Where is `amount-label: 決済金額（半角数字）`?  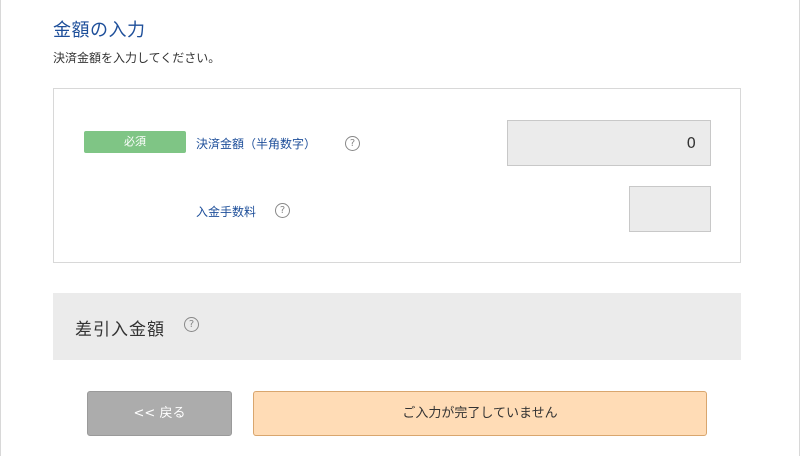 amount-label: 決済金額（半角数字） is located at coordinates (256, 144).